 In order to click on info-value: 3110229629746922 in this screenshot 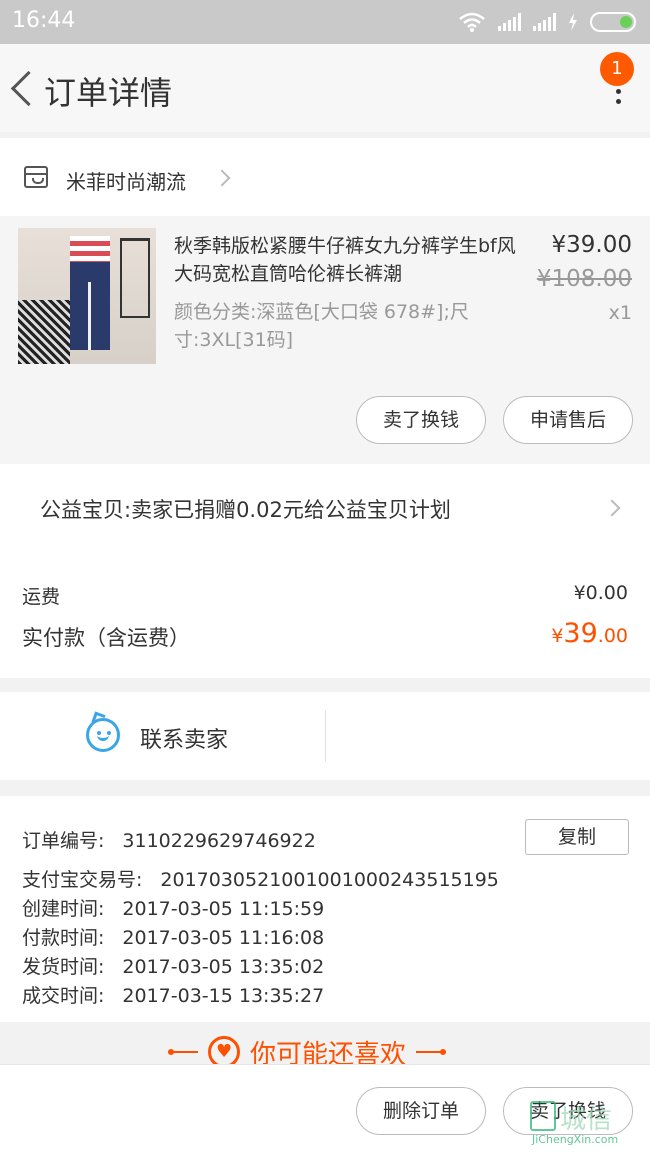, I will do `click(219, 841)`.